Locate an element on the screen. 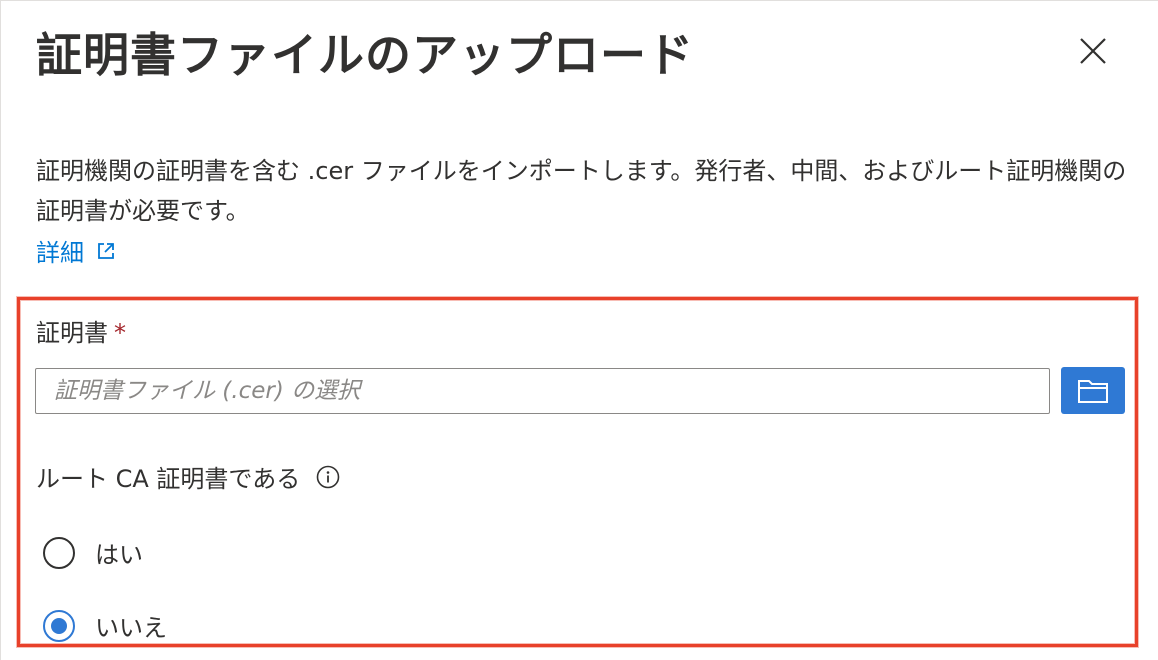  folder-icon is located at coordinates (1093, 391).